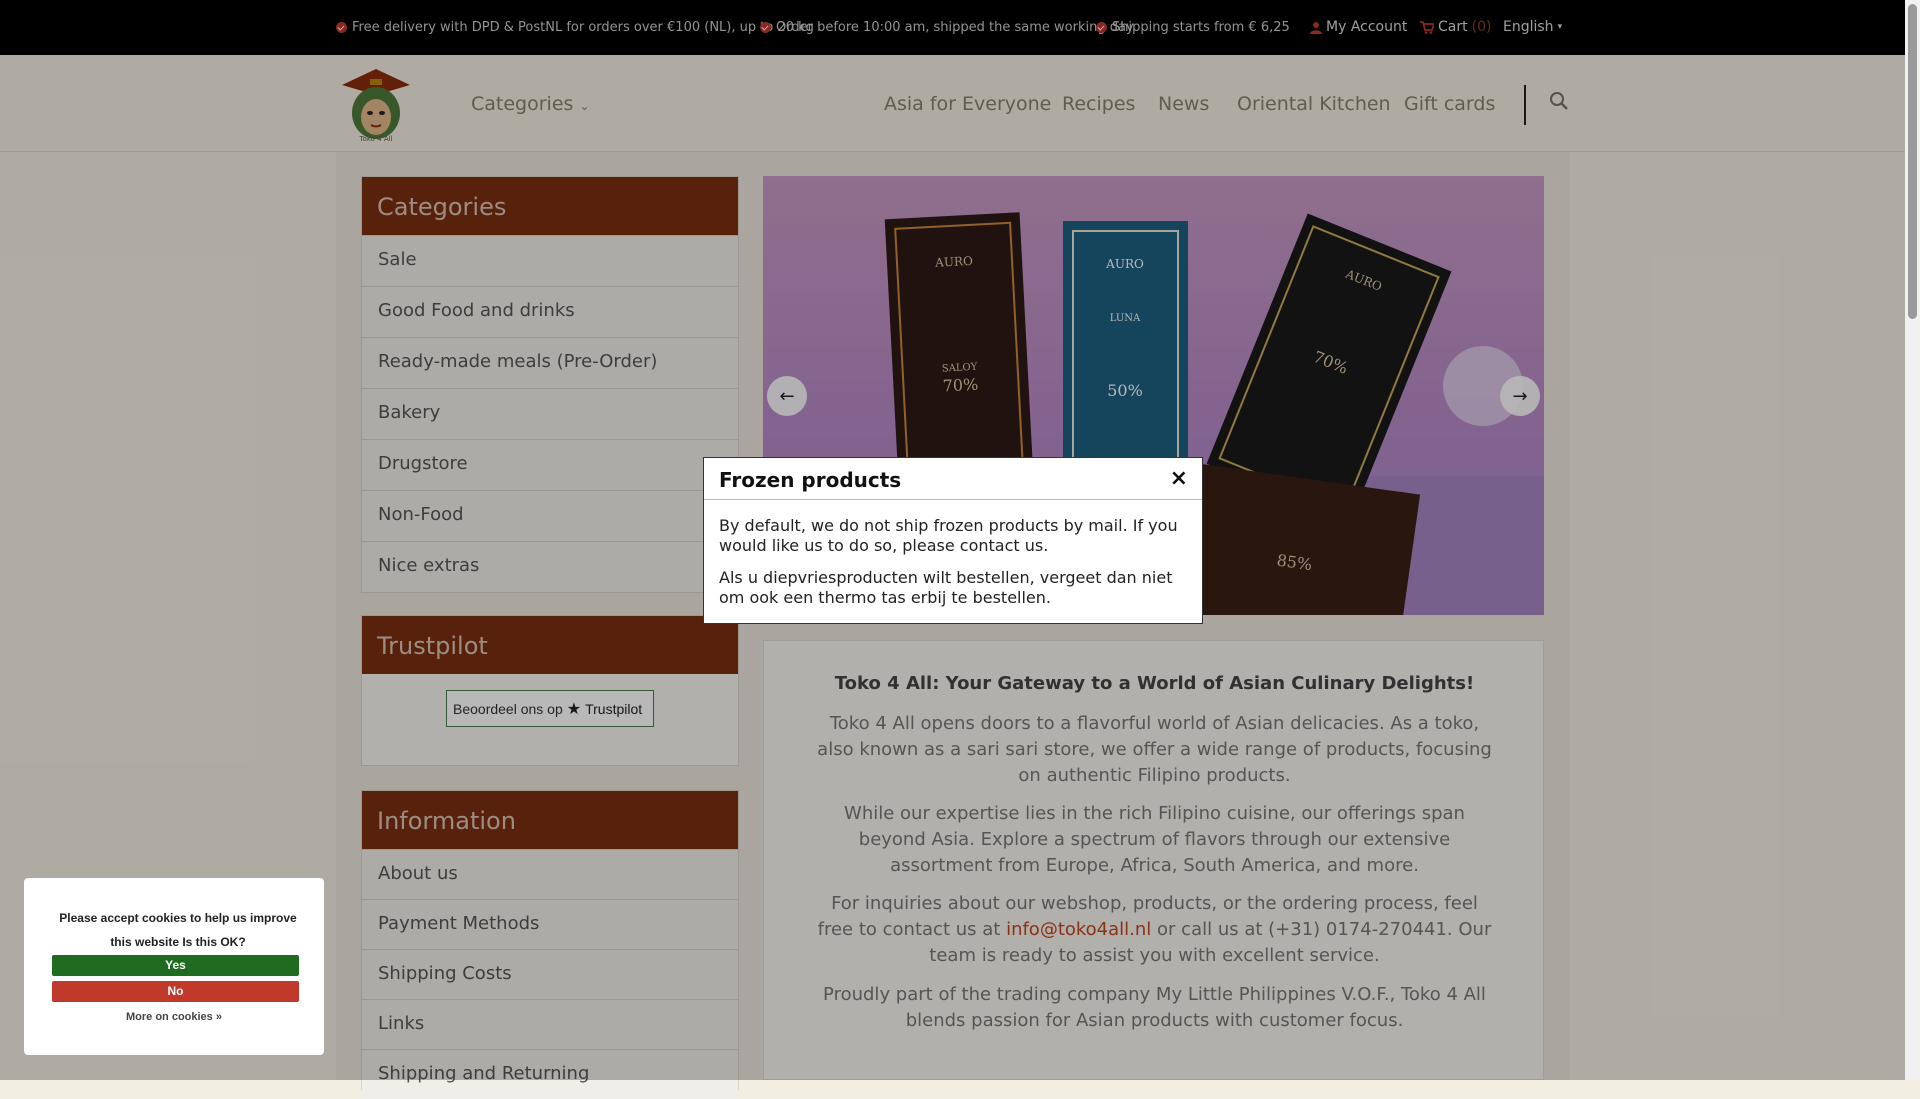 The height and width of the screenshot is (1099, 1920). What do you see at coordinates (953, 479) in the screenshot?
I see `modal-title: Frozen products` at bounding box center [953, 479].